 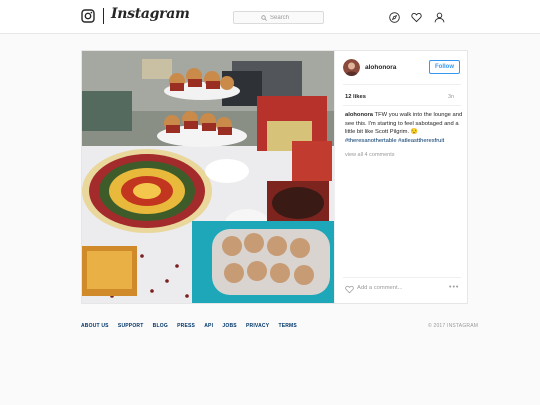 What do you see at coordinates (208, 326) in the screenshot?
I see `footer-link-api: API` at bounding box center [208, 326].